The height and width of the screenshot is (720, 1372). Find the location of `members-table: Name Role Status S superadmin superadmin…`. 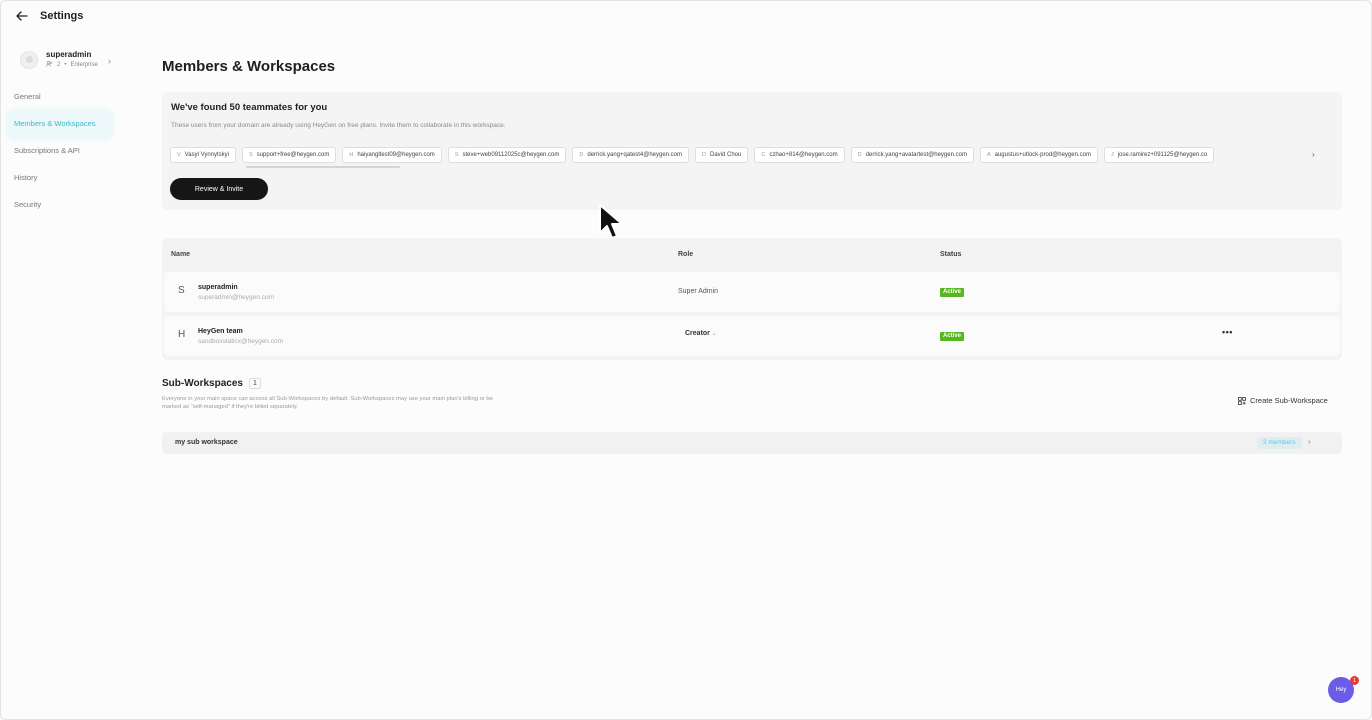

members-table: Name Role Status S superadmin superadmin… is located at coordinates (752, 299).